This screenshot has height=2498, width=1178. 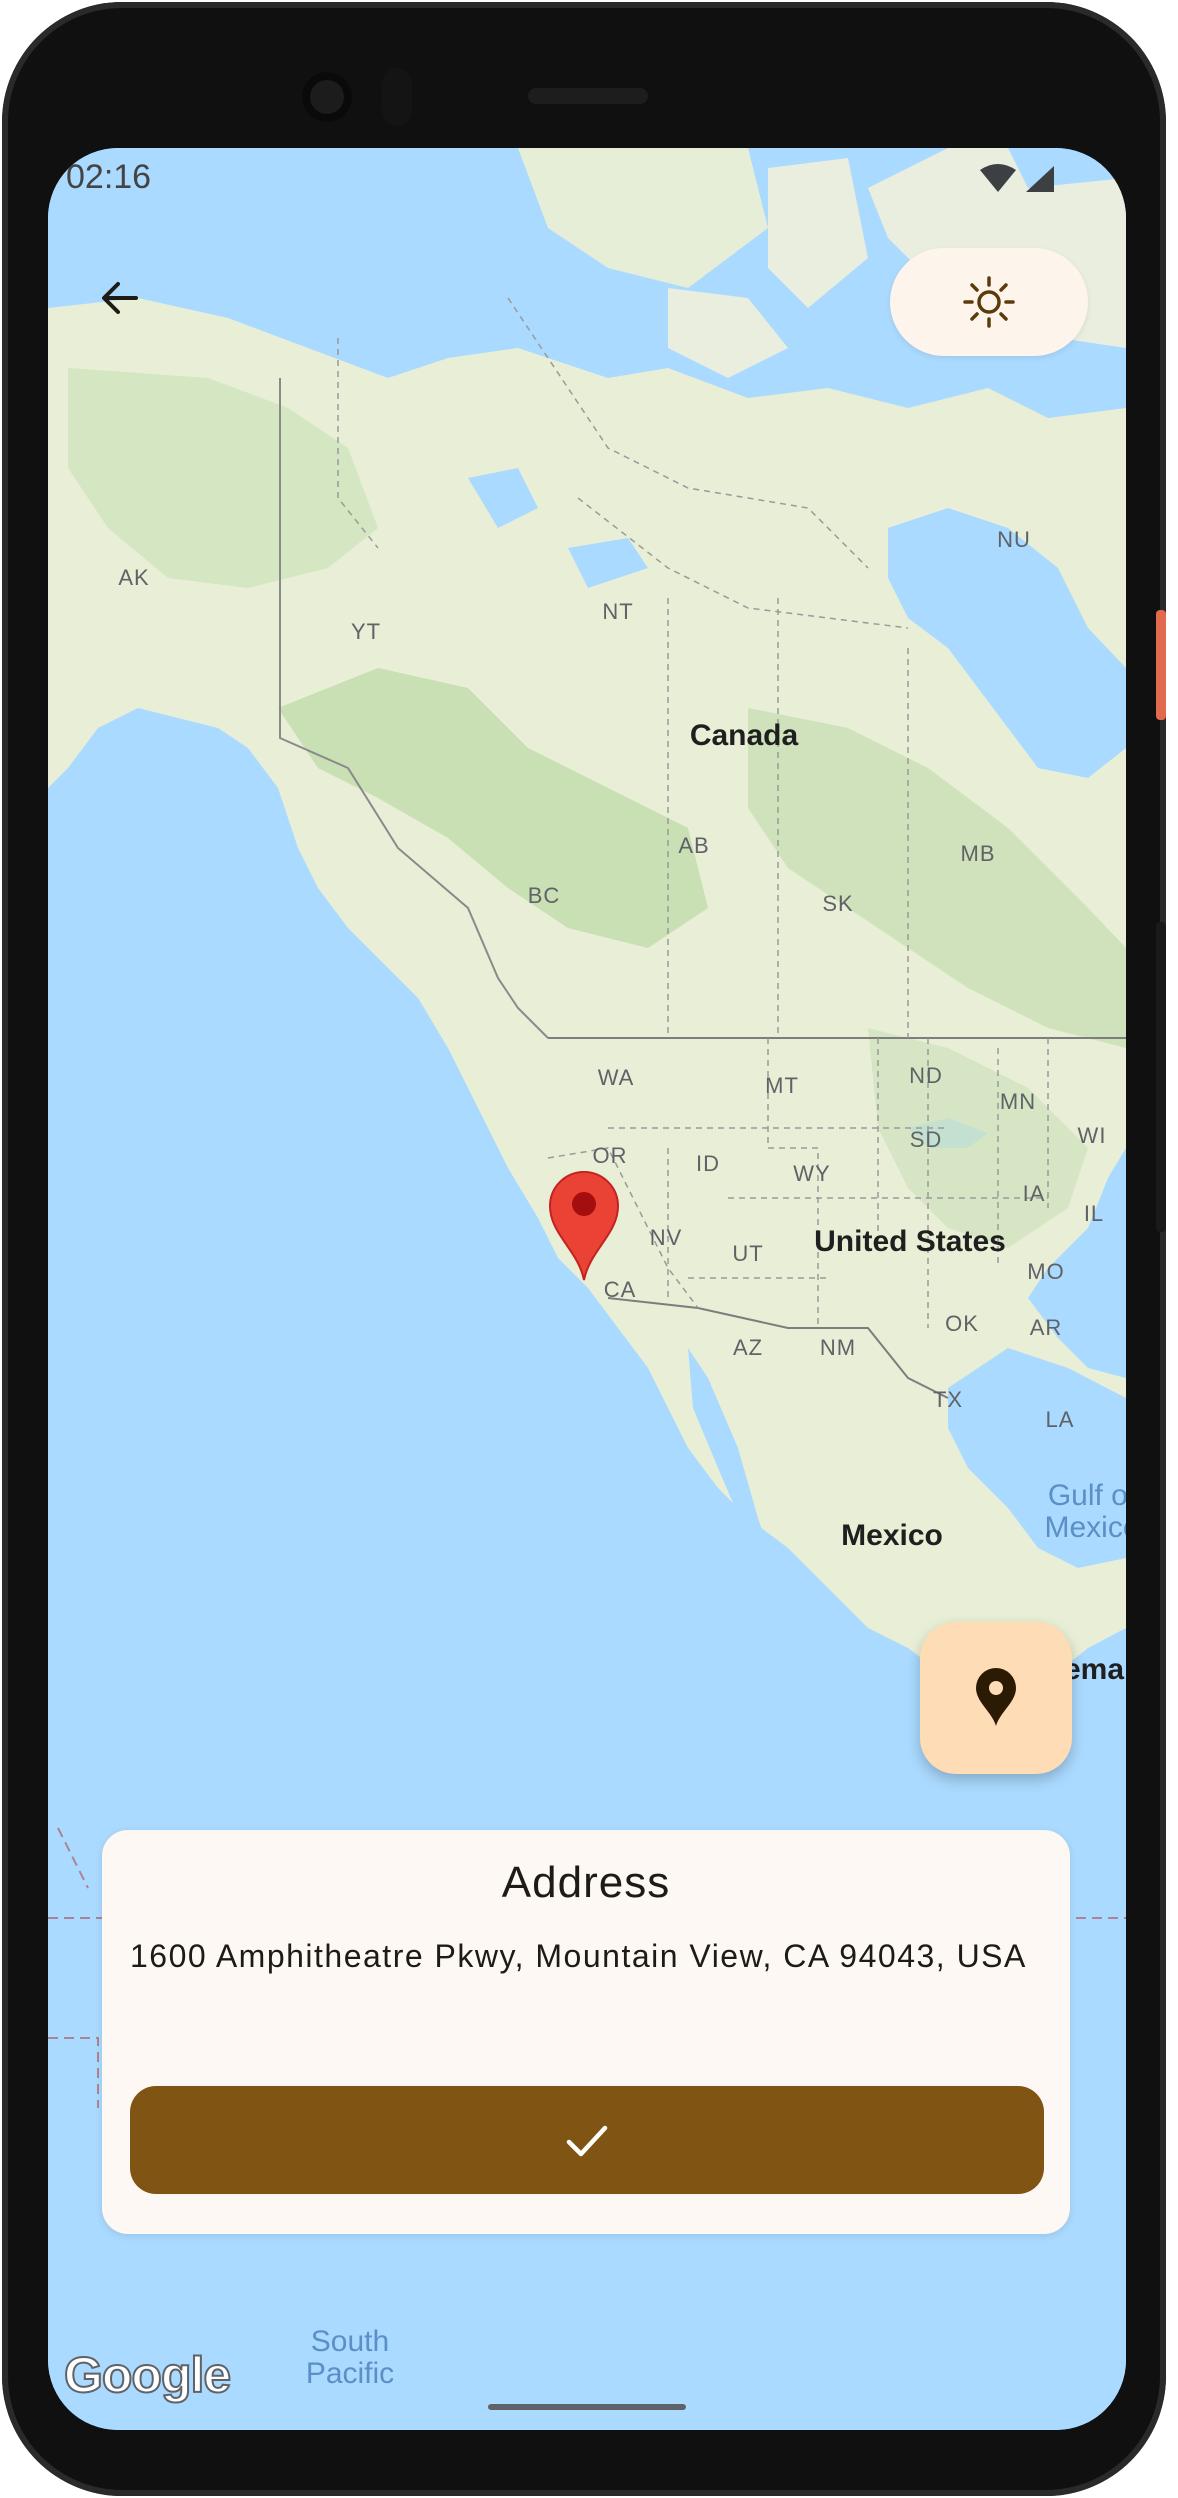 What do you see at coordinates (586, 1882) in the screenshot?
I see `address-title: Address` at bounding box center [586, 1882].